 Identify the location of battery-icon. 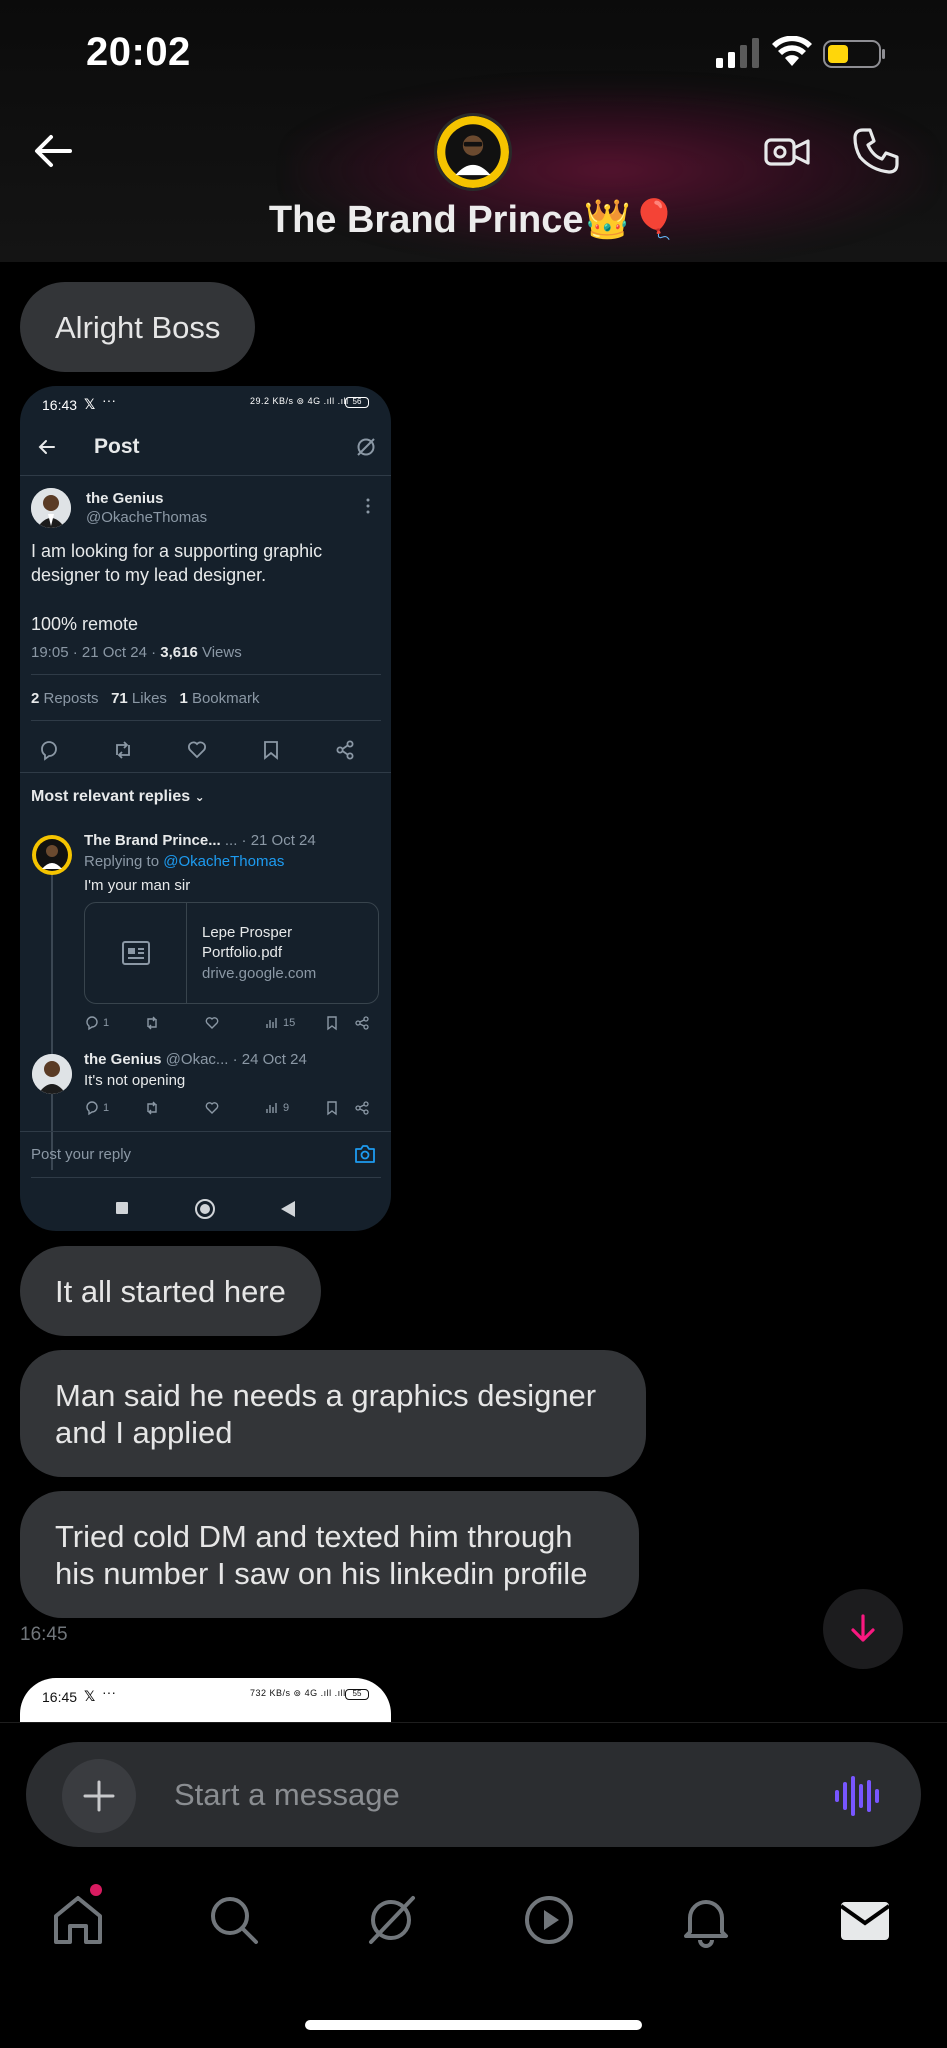
(854, 54).